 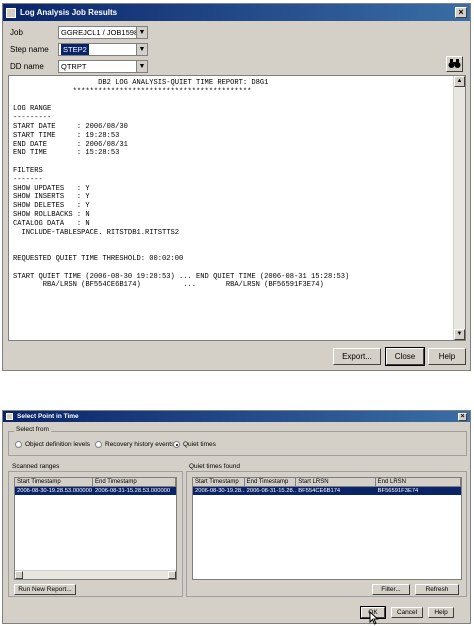 What do you see at coordinates (74, 66) in the screenshot?
I see `dd-value: QTRPT` at bounding box center [74, 66].